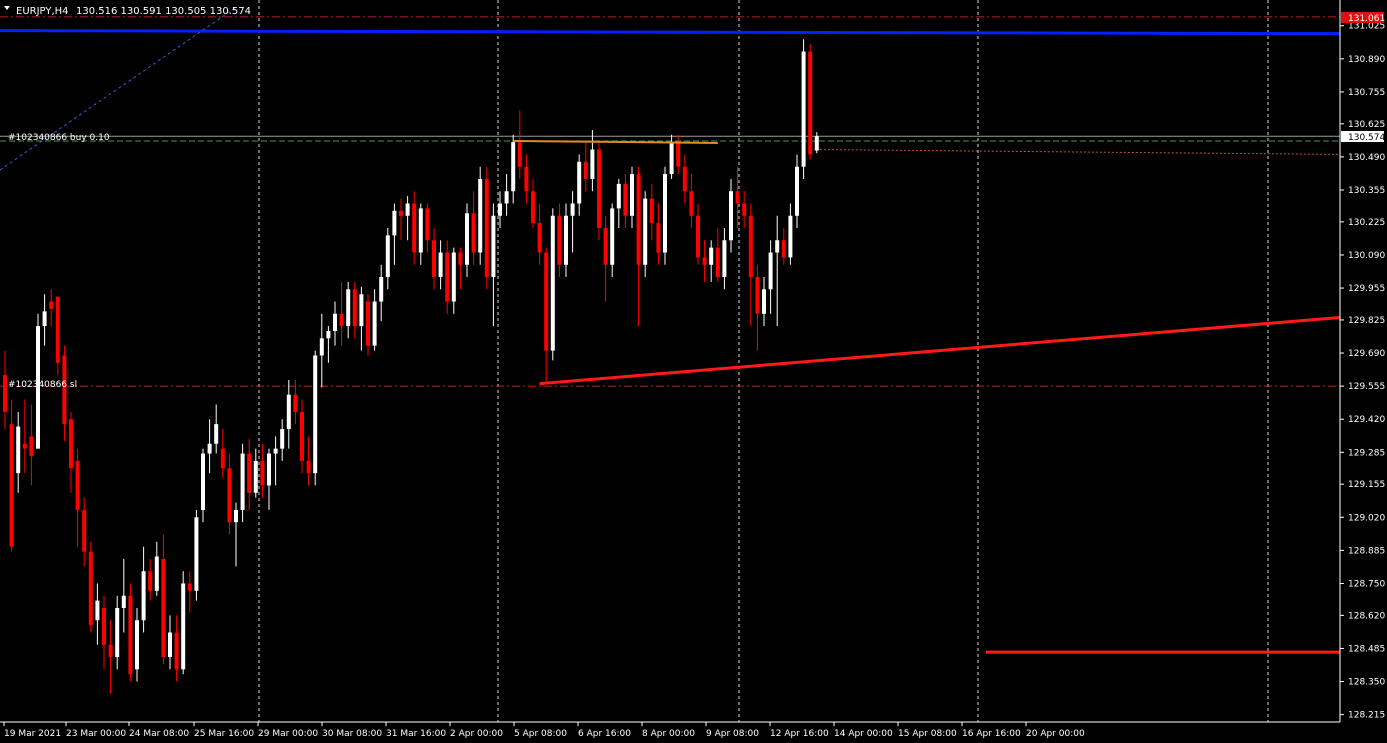 The height and width of the screenshot is (743, 1387). Describe the element at coordinates (96, 734) in the screenshot. I see `x-tick-label: 23 Mar 00:00` at that location.